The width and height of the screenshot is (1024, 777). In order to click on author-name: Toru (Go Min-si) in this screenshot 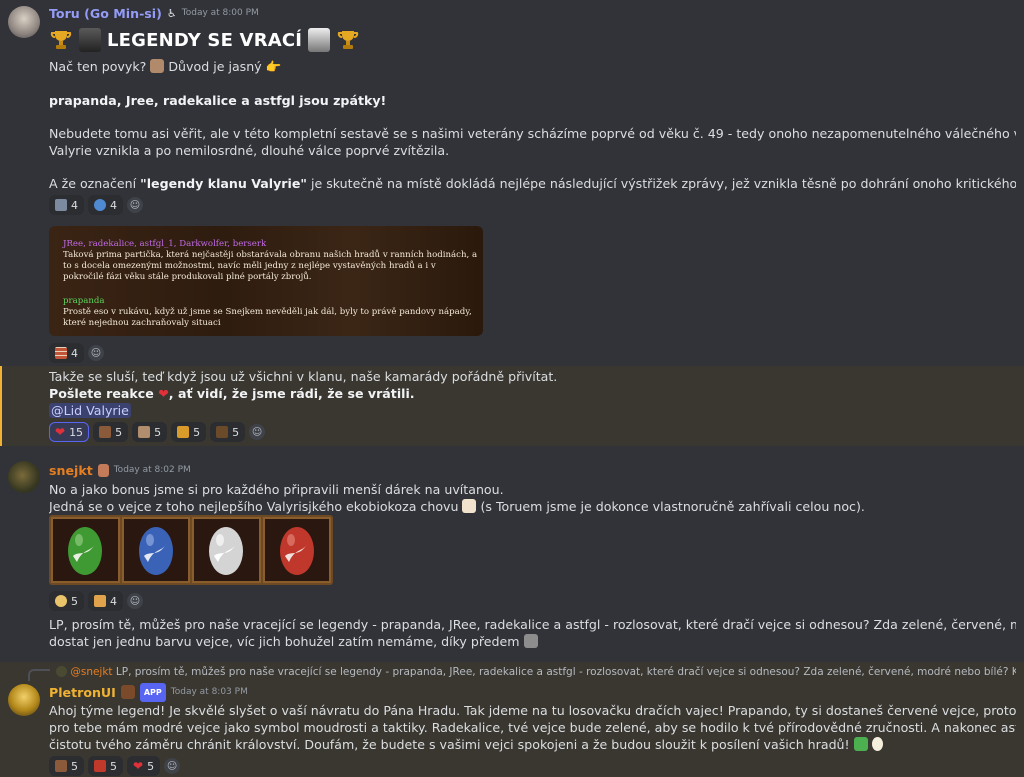, I will do `click(105, 13)`.